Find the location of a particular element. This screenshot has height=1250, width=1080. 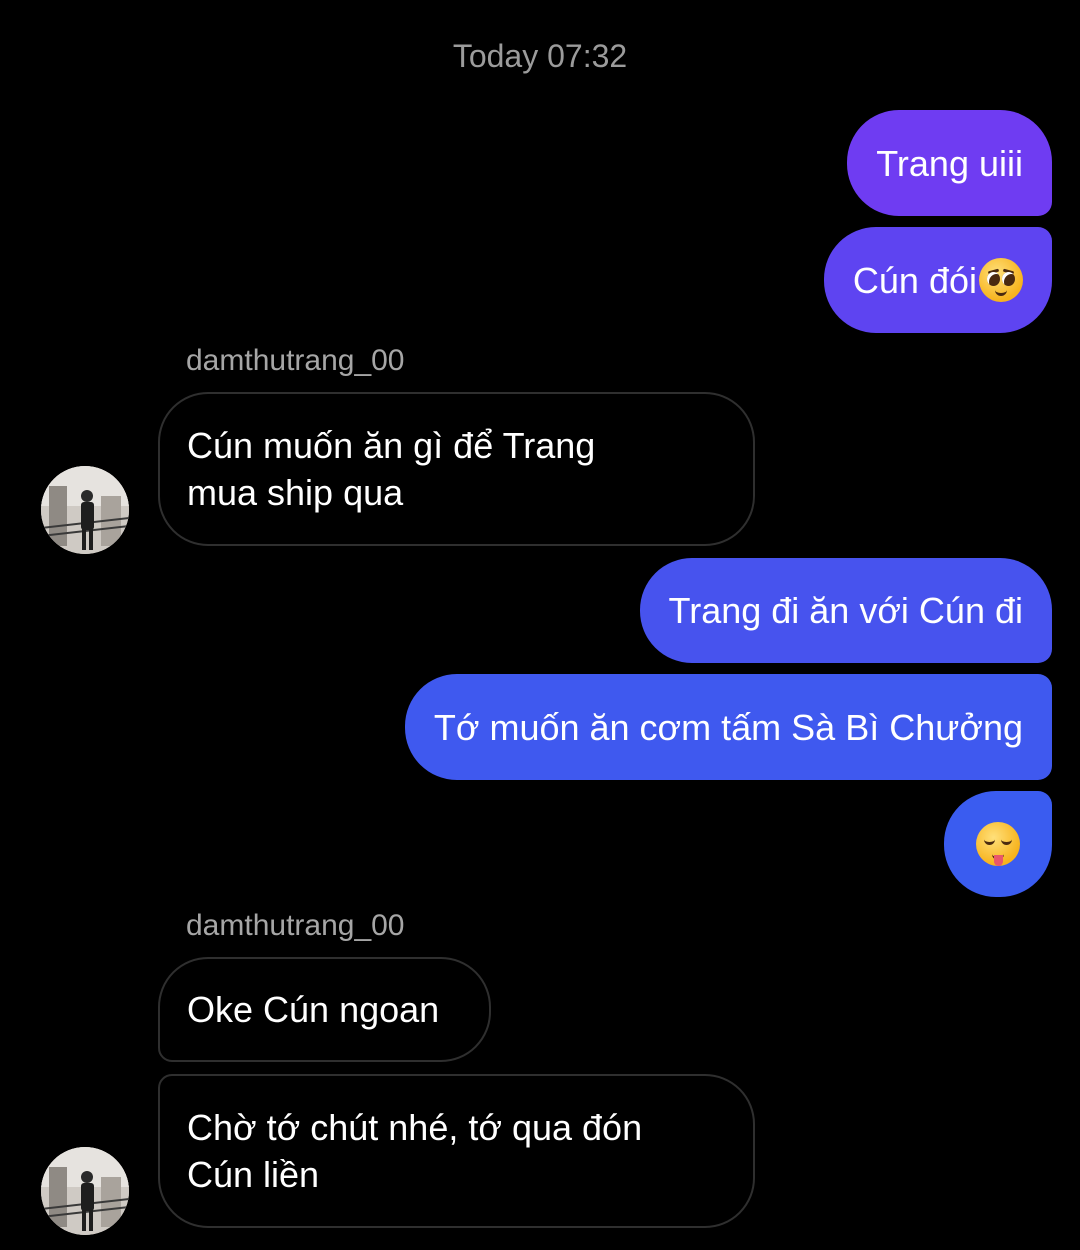

message-text: Oke Cún ngoan is located at coordinates (313, 1009).